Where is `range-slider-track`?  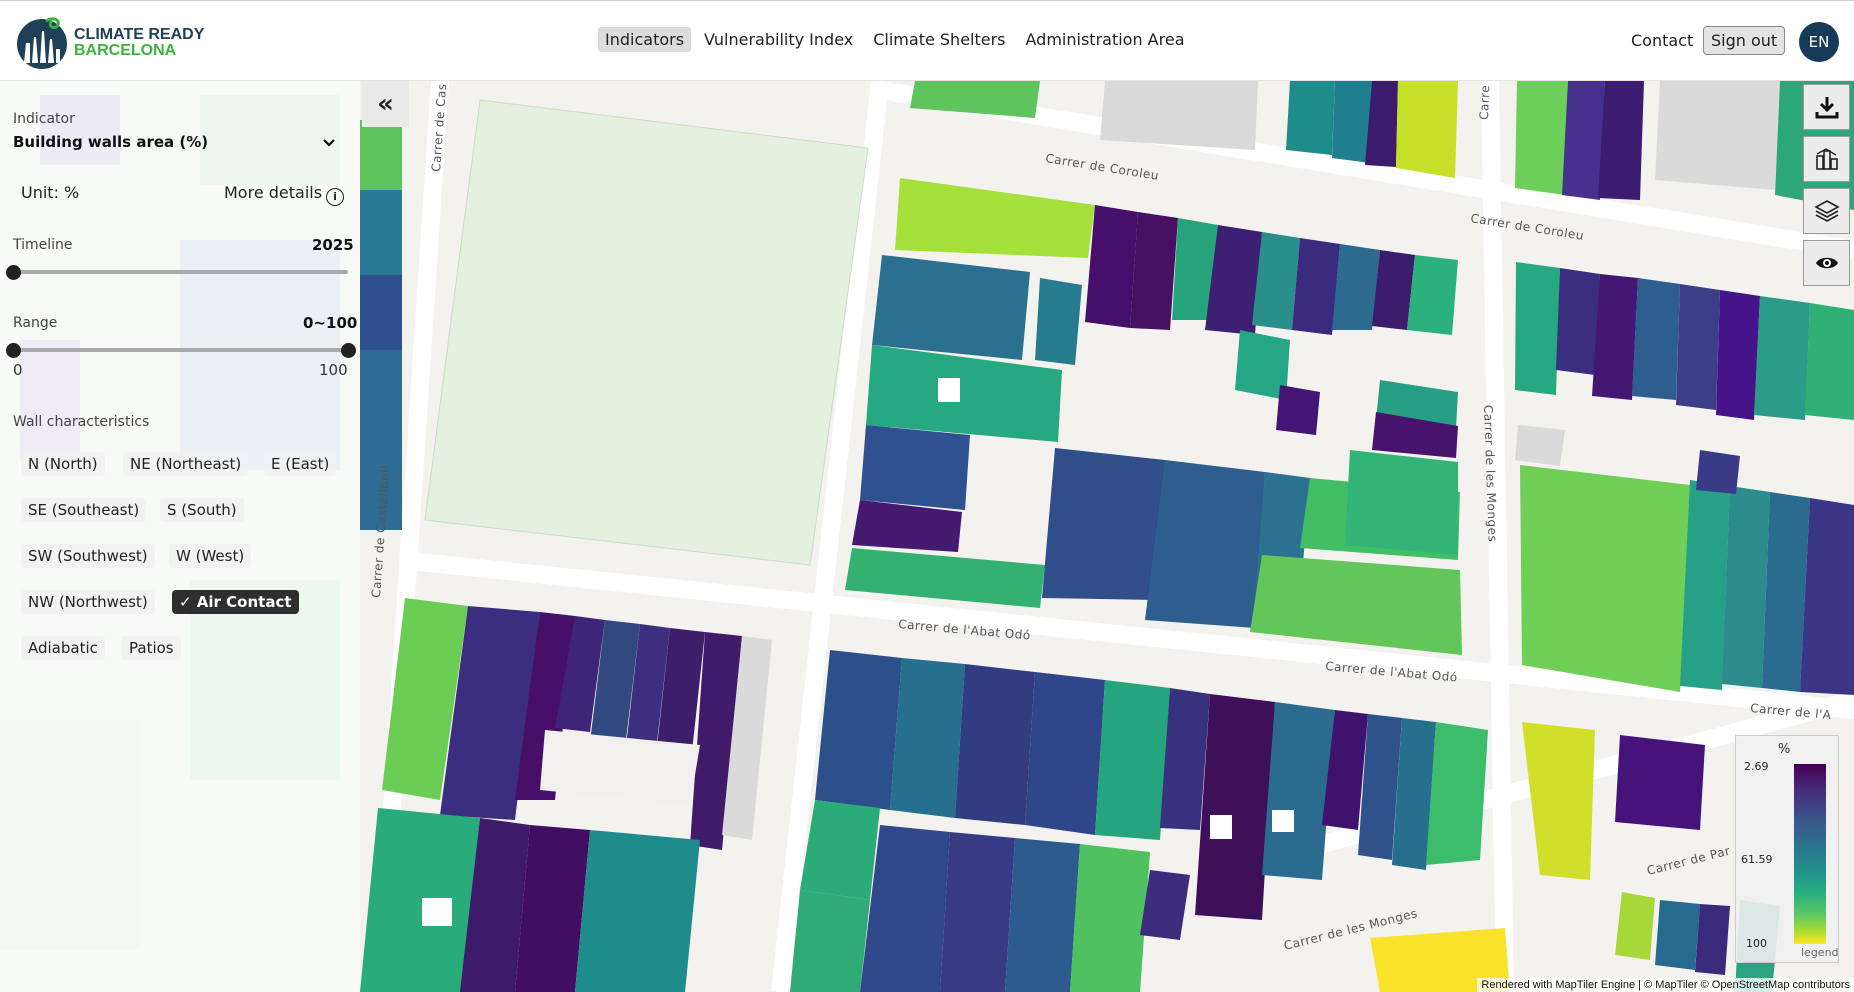 range-slider-track is located at coordinates (180, 350).